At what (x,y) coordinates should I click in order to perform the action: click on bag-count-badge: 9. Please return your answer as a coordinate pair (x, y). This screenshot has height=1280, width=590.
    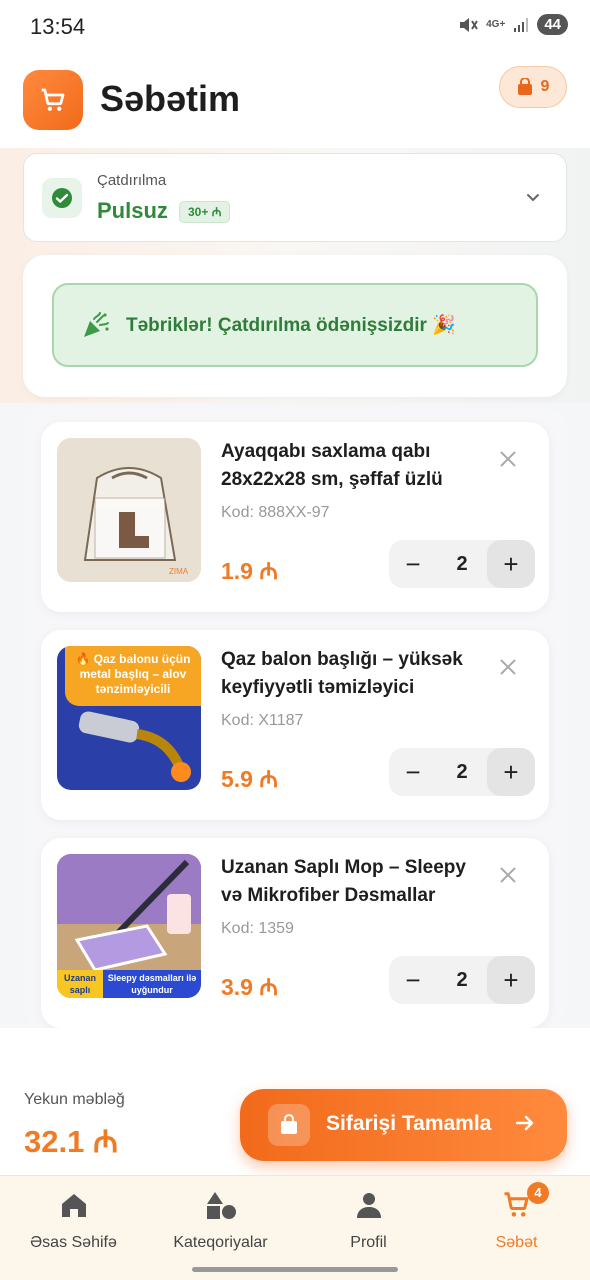
    Looking at the image, I should click on (533, 87).